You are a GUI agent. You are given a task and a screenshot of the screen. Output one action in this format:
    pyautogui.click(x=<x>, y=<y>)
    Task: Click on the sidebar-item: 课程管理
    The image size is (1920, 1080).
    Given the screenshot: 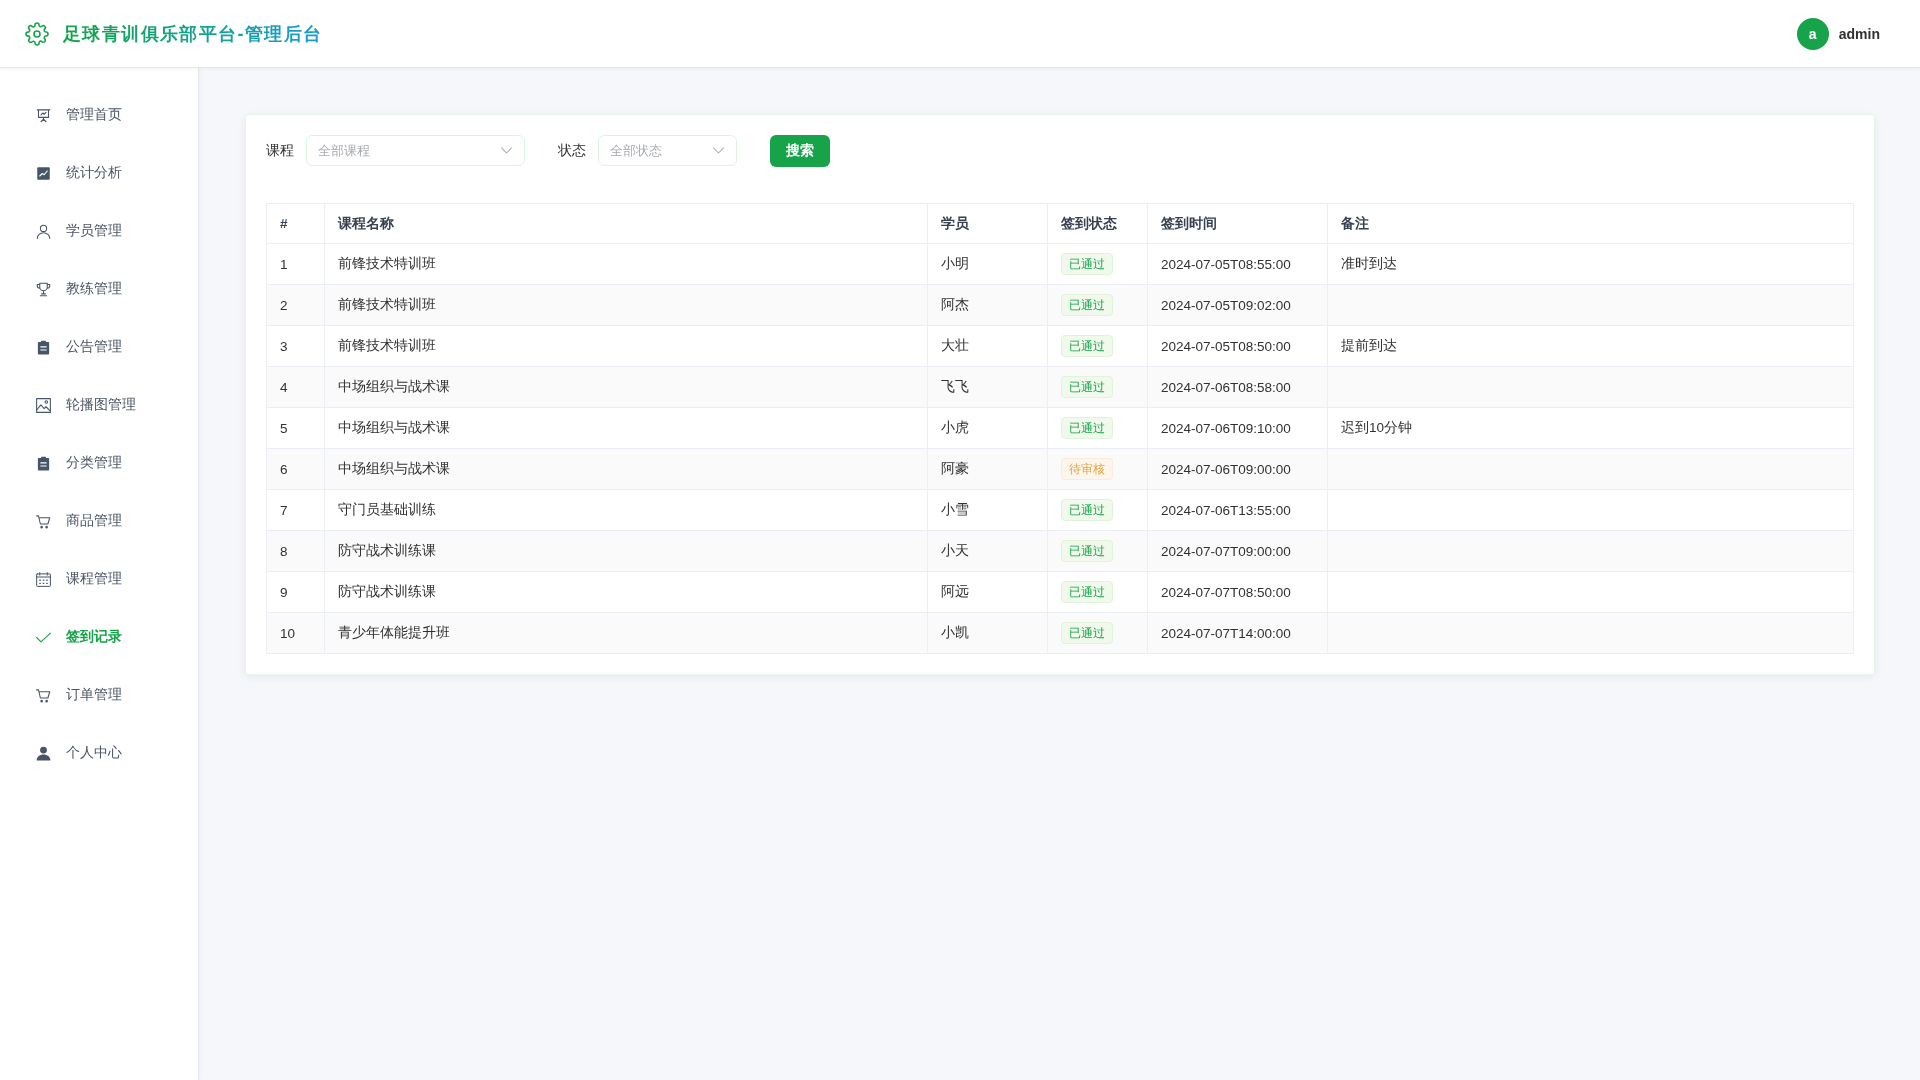 What is the action you would take?
    pyautogui.click(x=99, y=579)
    